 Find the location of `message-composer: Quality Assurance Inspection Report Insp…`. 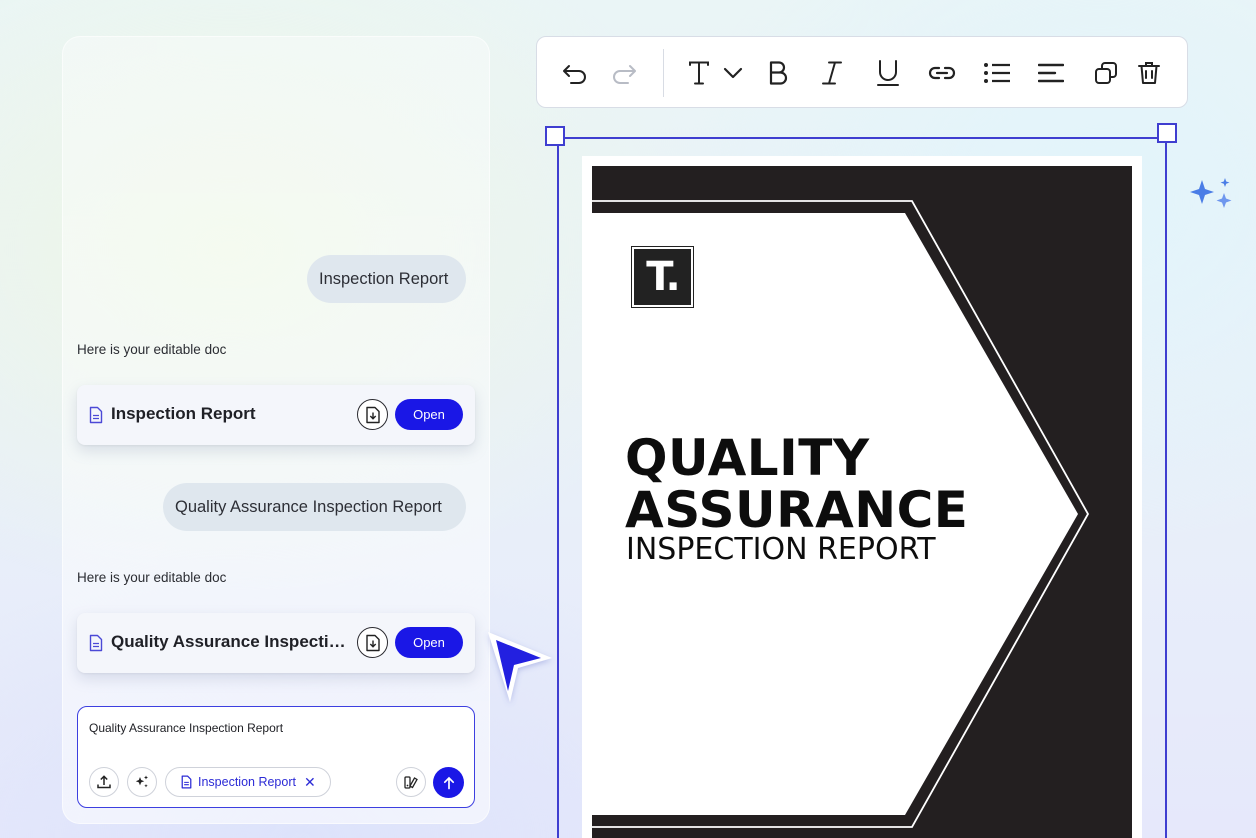

message-composer: Quality Assurance Inspection Report Insp… is located at coordinates (276, 757).